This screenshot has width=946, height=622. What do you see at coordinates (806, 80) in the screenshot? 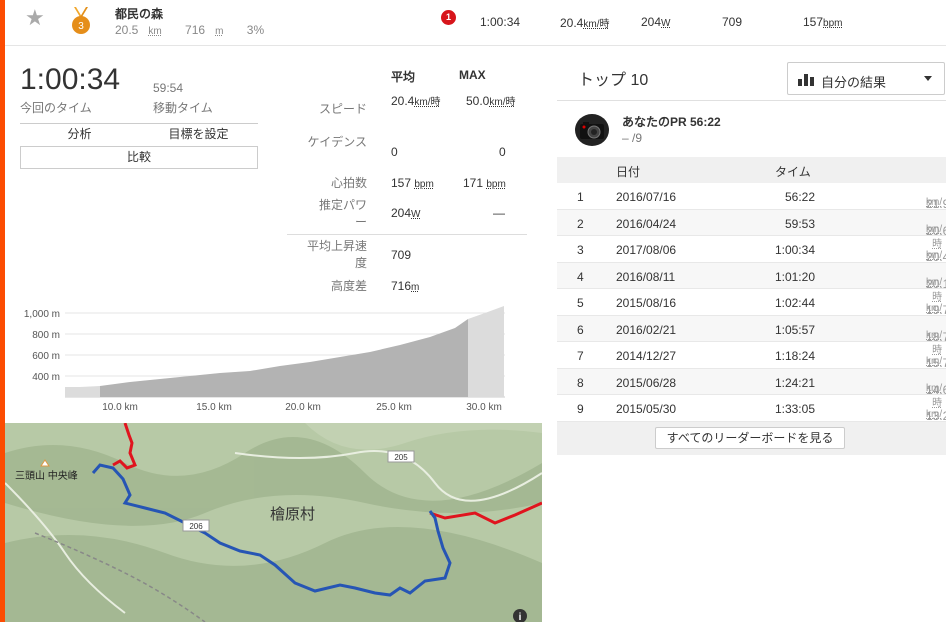
I see `bar-chart-icon` at bounding box center [806, 80].